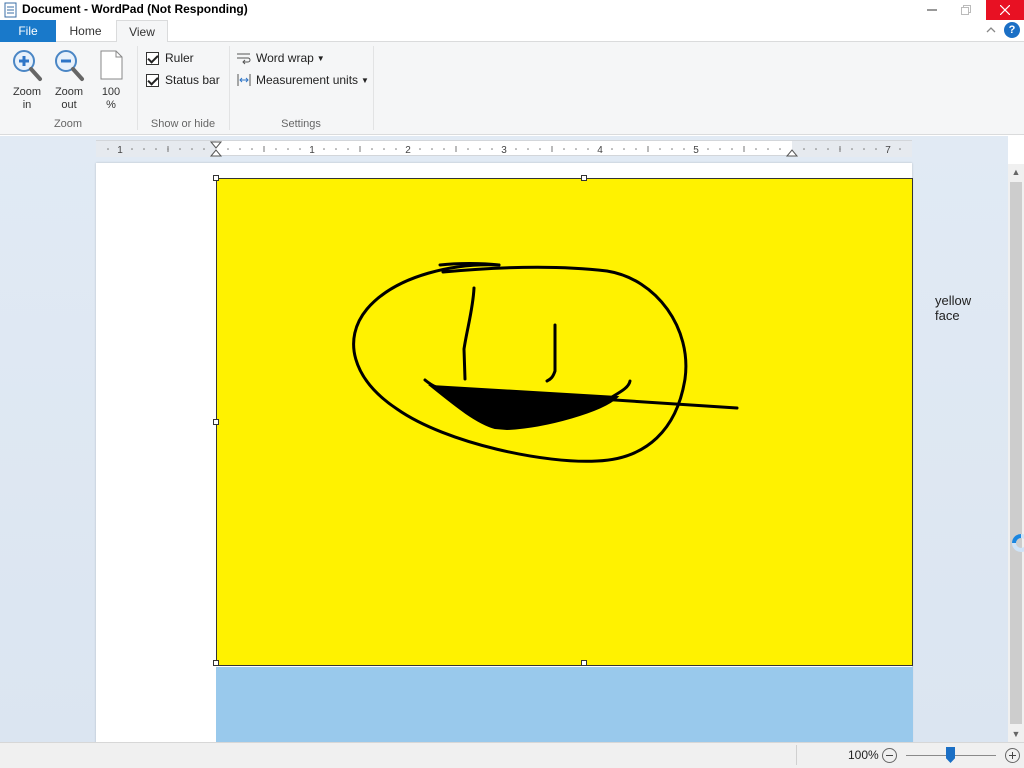 The width and height of the screenshot is (1024, 768). I want to click on close-icon, so click(1005, 10).